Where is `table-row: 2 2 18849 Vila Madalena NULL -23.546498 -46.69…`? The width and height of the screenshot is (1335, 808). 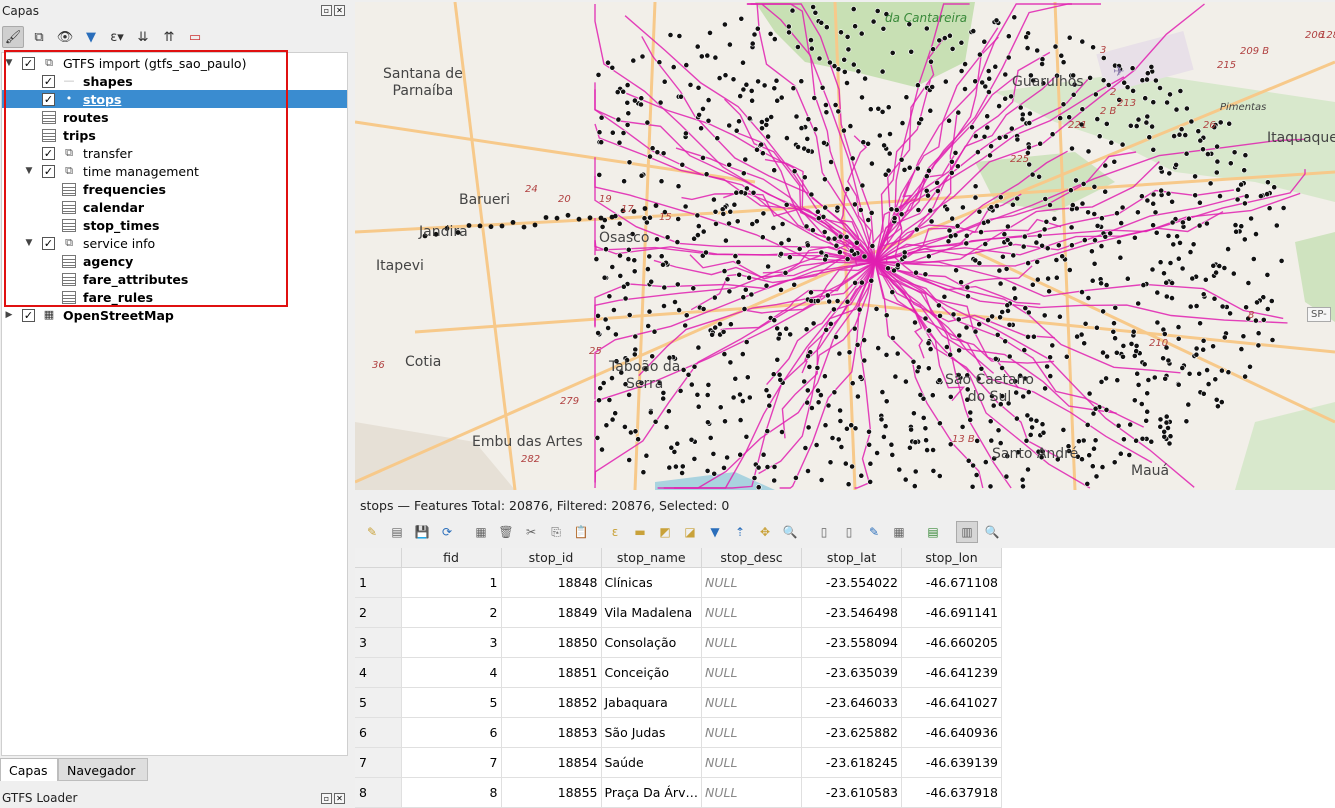 table-row: 2 2 18849 Vila Madalena NULL -23.546498 -46.69… is located at coordinates (678, 612).